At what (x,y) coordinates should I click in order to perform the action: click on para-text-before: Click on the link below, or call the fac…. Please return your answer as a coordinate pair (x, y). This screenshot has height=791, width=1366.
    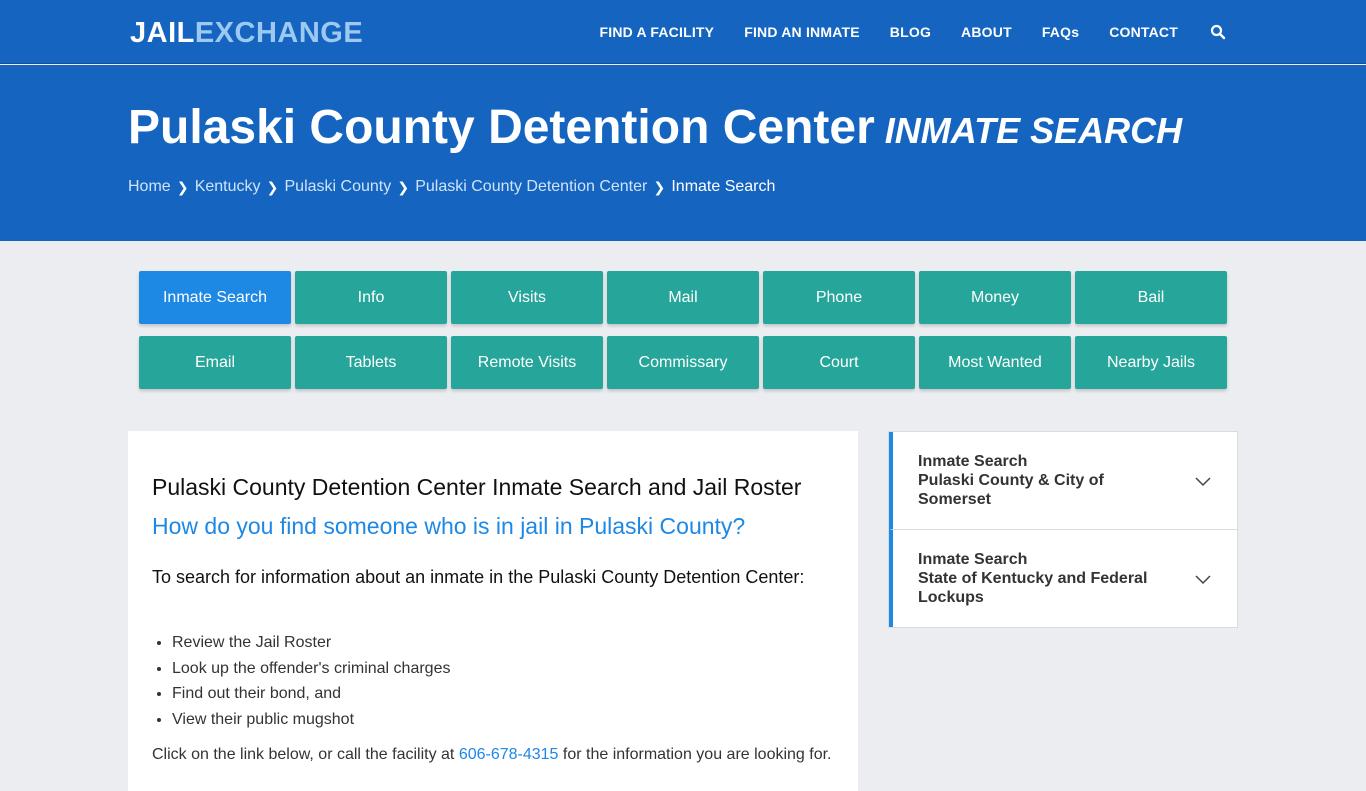
    Looking at the image, I should click on (305, 754).